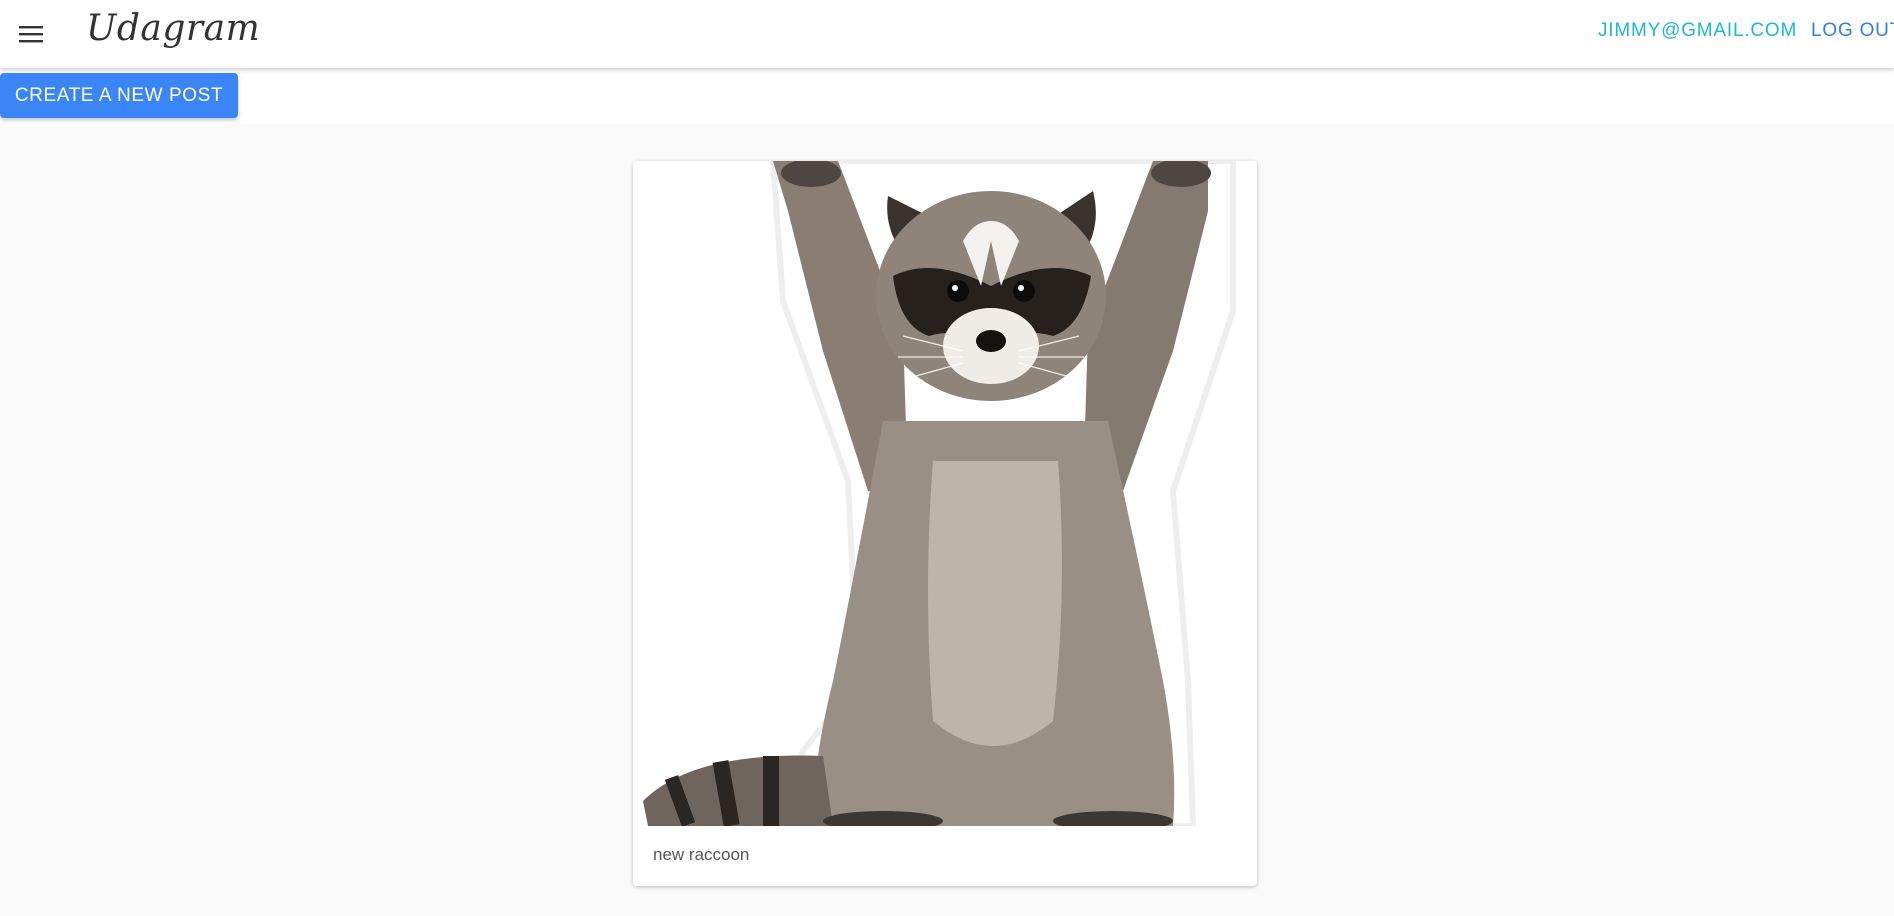 The width and height of the screenshot is (1894, 916). I want to click on create-post-button: CREATE A NEW POST, so click(119, 95).